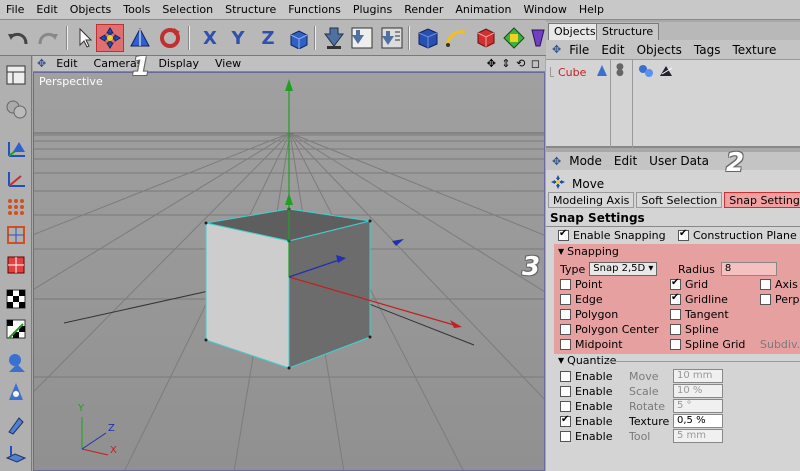  I want to click on workplane-icon, so click(16, 453).